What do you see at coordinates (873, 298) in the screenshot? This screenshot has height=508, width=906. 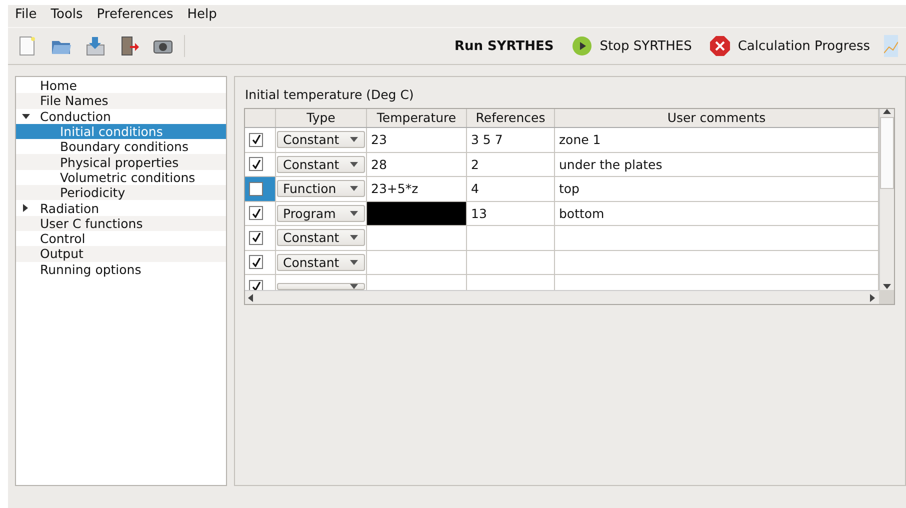 I see `scroll-right-icon` at bounding box center [873, 298].